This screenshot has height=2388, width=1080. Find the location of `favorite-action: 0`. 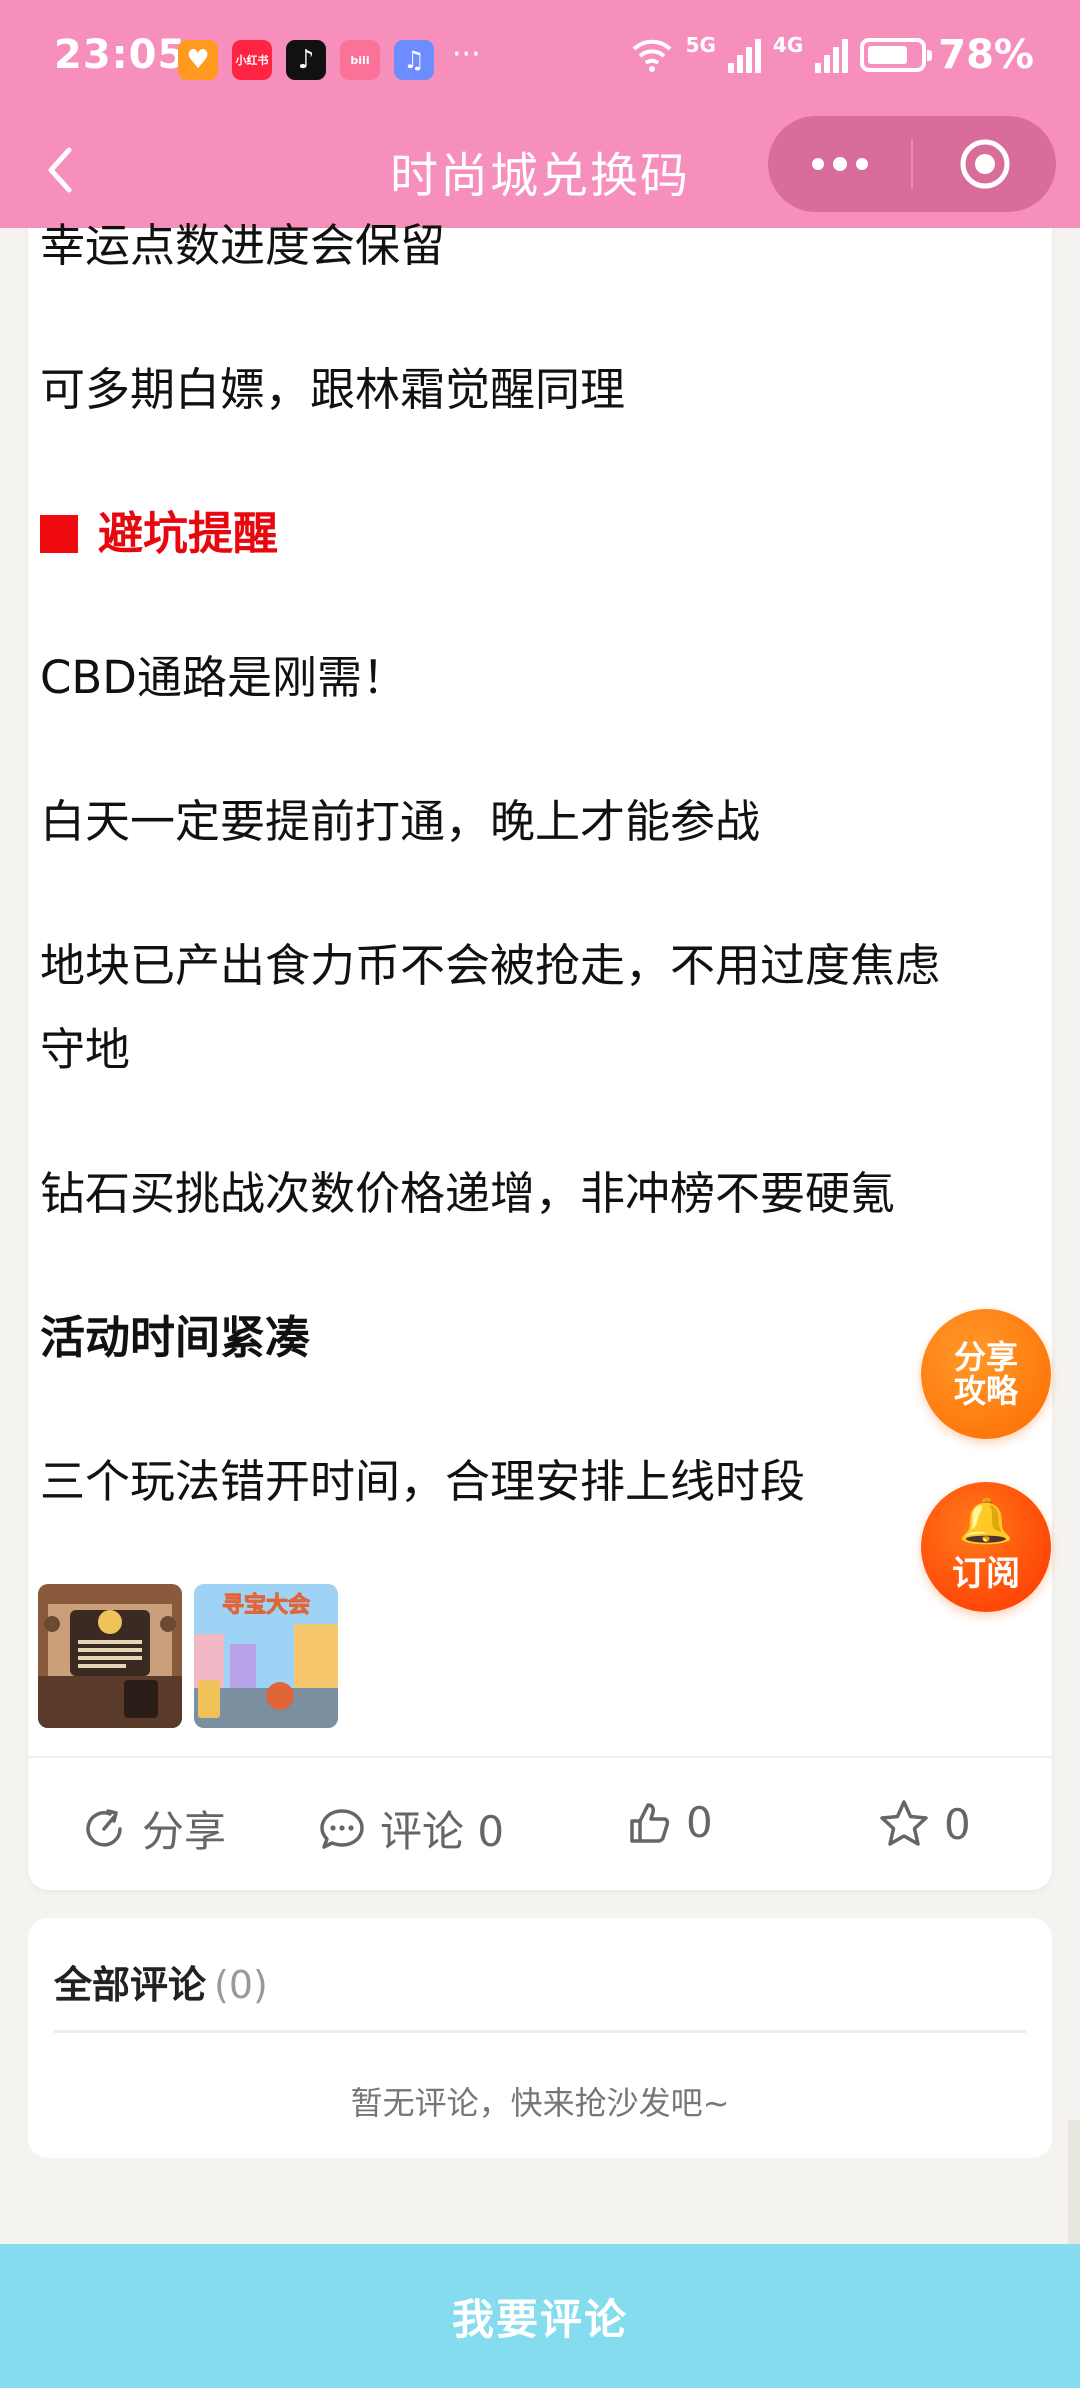

favorite-action: 0 is located at coordinates (924, 1824).